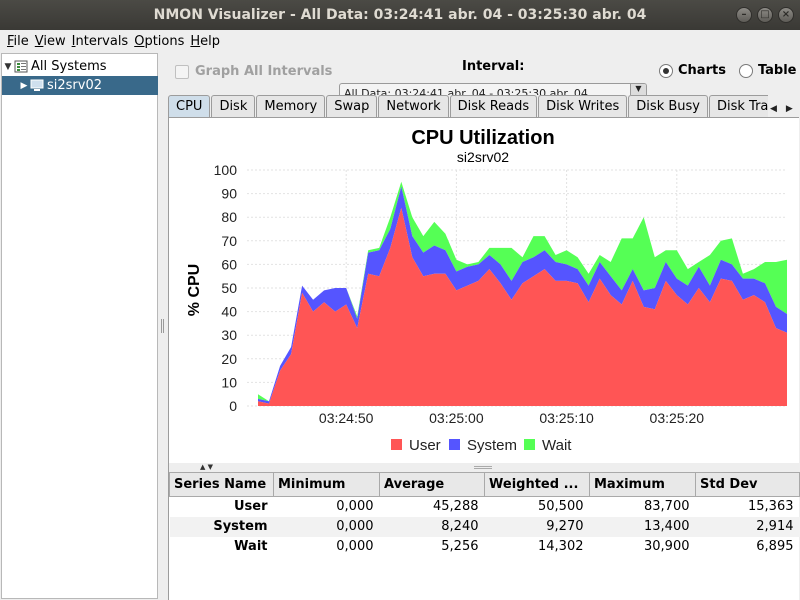 The width and height of the screenshot is (800, 600). I want to click on maximize-button: □, so click(765, 15).